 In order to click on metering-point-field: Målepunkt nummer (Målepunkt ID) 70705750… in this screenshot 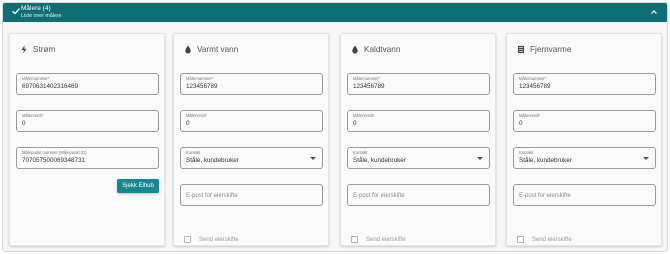, I will do `click(87, 158)`.